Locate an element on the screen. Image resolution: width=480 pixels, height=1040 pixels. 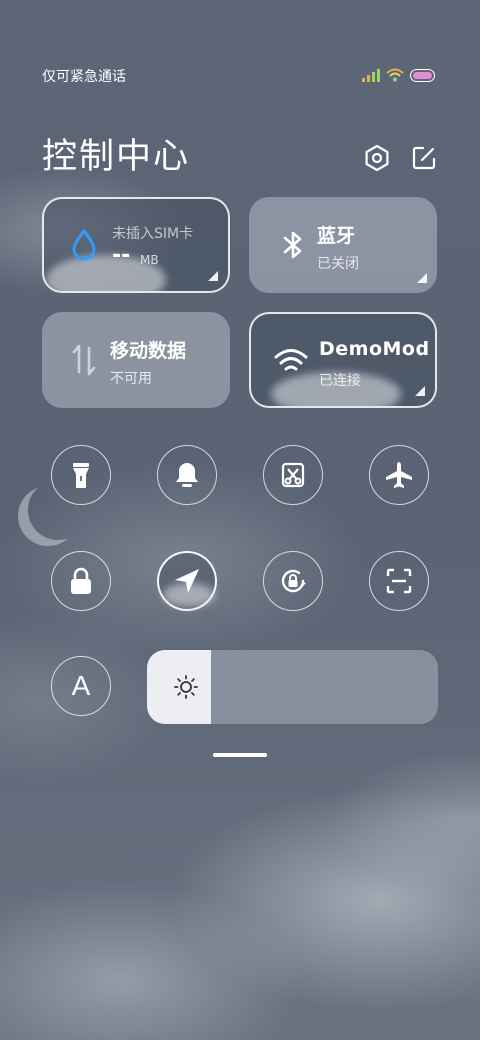
brightness-slider is located at coordinates (292, 687).